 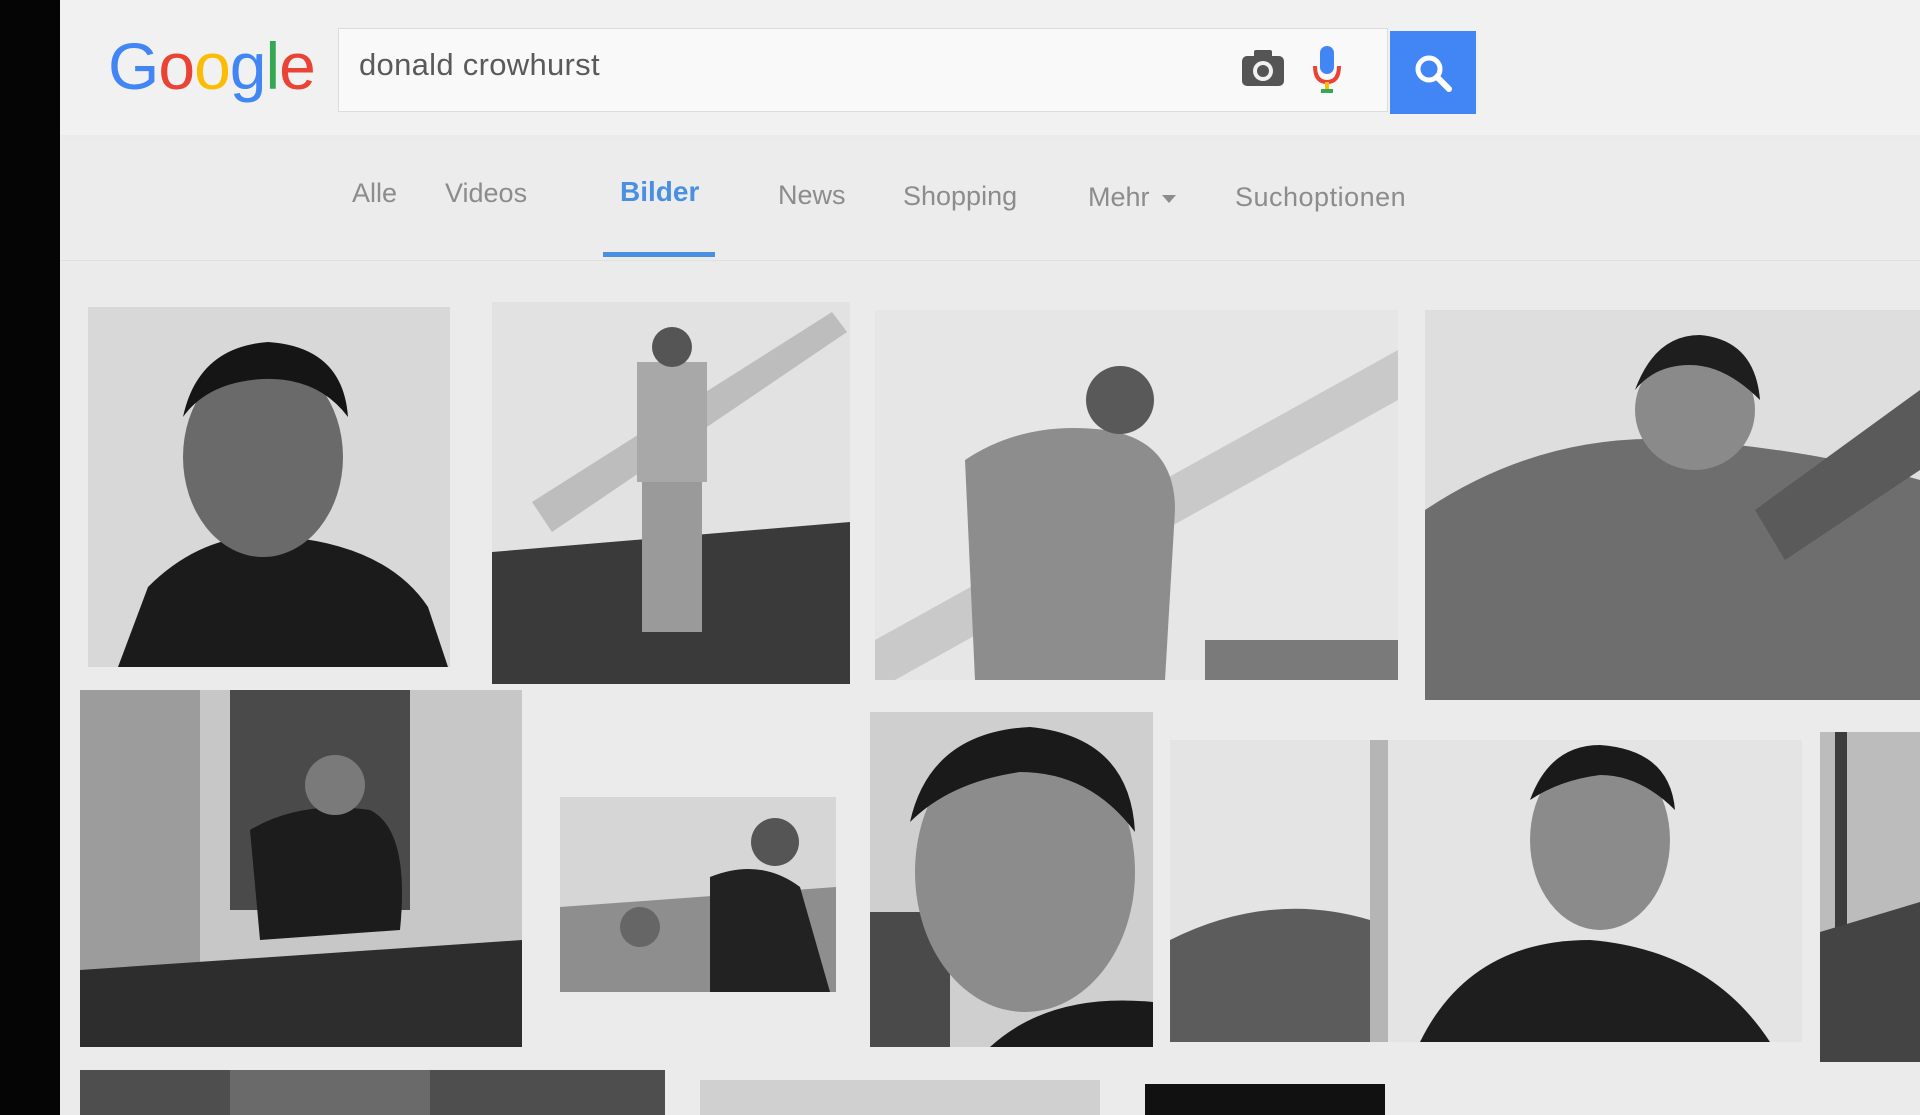 I want to click on logo-letter: g, so click(x=248, y=66).